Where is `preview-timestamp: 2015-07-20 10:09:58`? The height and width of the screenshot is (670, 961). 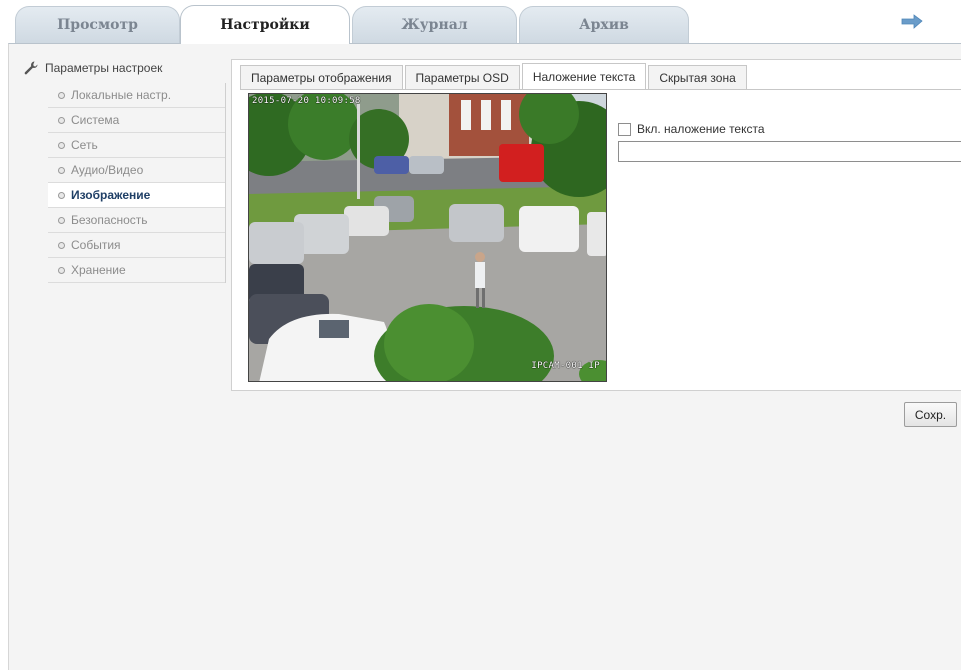
preview-timestamp: 2015-07-20 10:09:58 is located at coordinates (306, 101).